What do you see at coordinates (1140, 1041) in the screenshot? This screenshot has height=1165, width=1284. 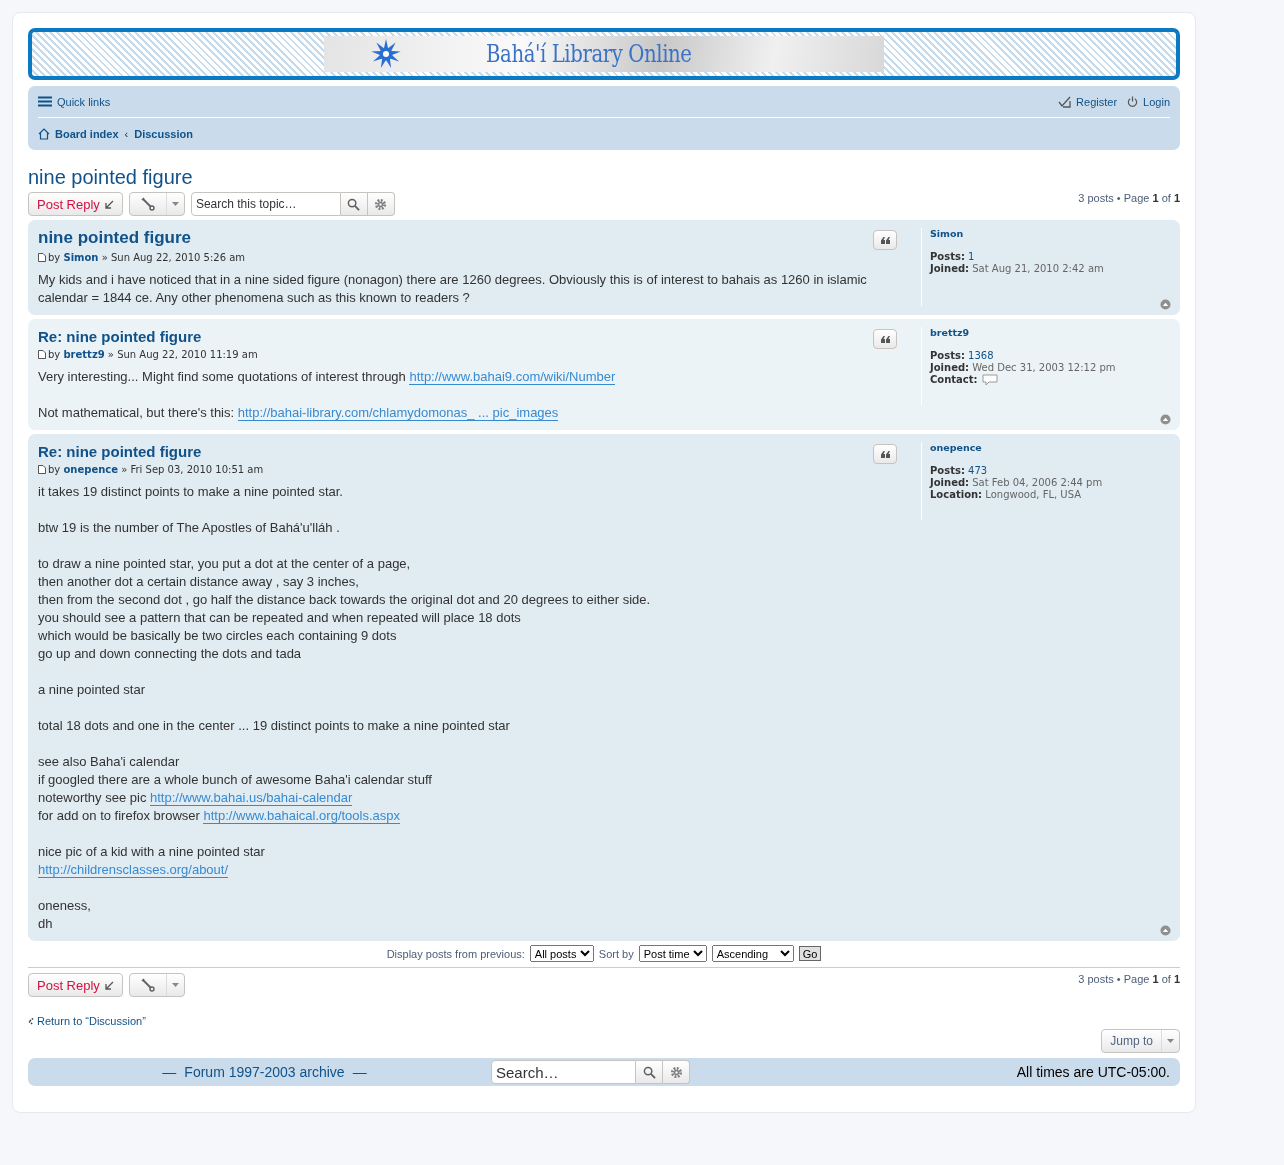 I see `jump-to-button: Jump to` at bounding box center [1140, 1041].